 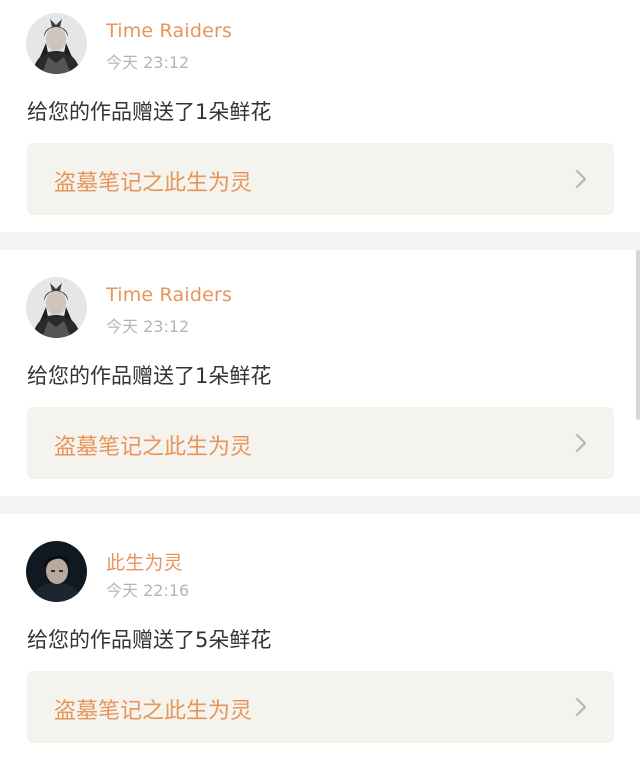 I want to click on scrollbar, so click(x=638, y=384).